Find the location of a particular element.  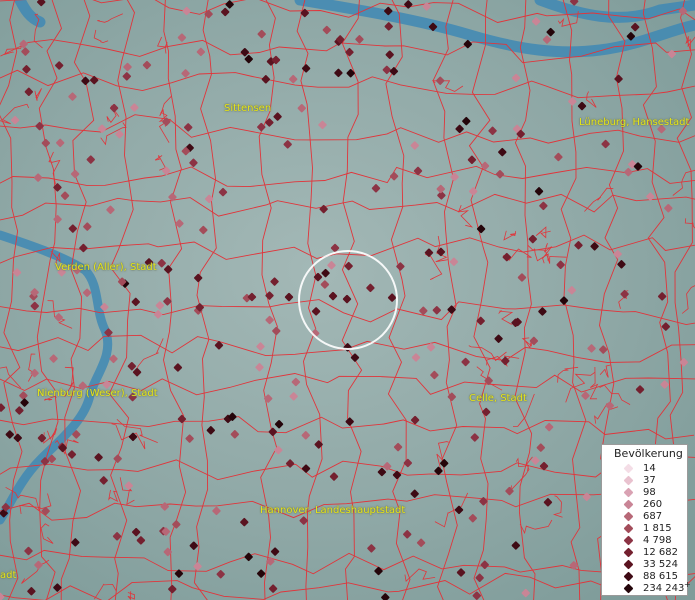

place-label-verden: Verden (Aller), Stadt is located at coordinates (106, 267).